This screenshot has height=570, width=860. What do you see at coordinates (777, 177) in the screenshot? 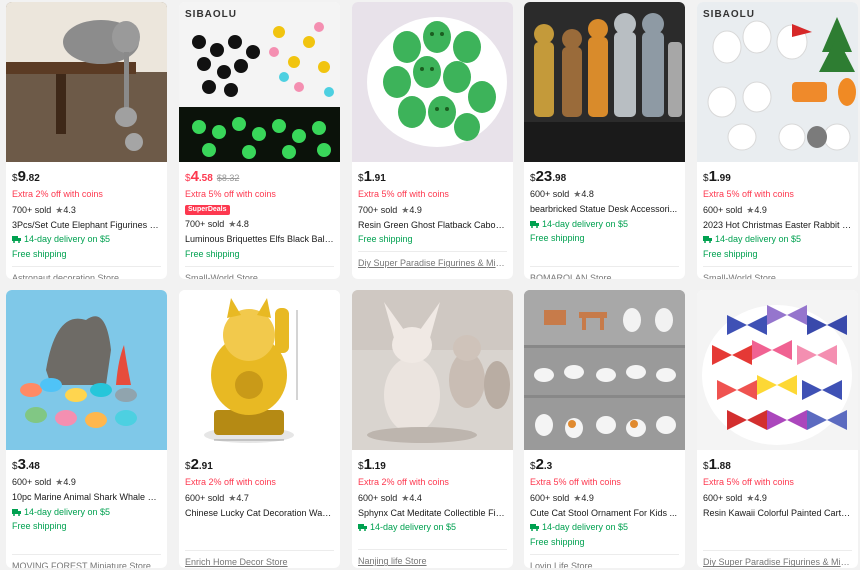
I see `price: $1.99` at bounding box center [777, 177].